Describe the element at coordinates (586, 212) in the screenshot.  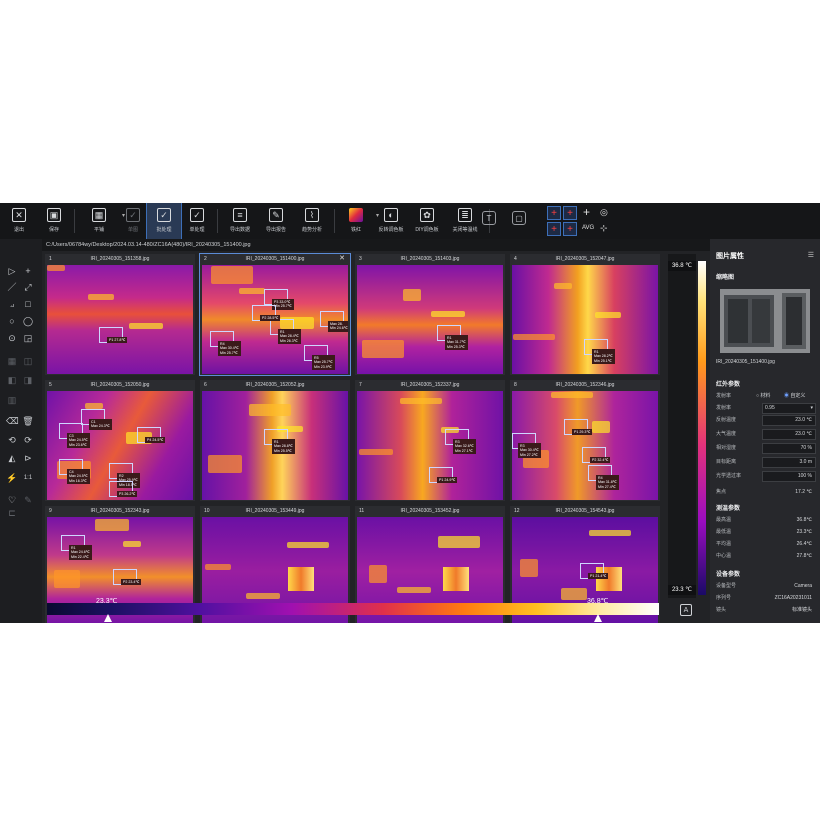
I see `add-point-icon: +` at that location.